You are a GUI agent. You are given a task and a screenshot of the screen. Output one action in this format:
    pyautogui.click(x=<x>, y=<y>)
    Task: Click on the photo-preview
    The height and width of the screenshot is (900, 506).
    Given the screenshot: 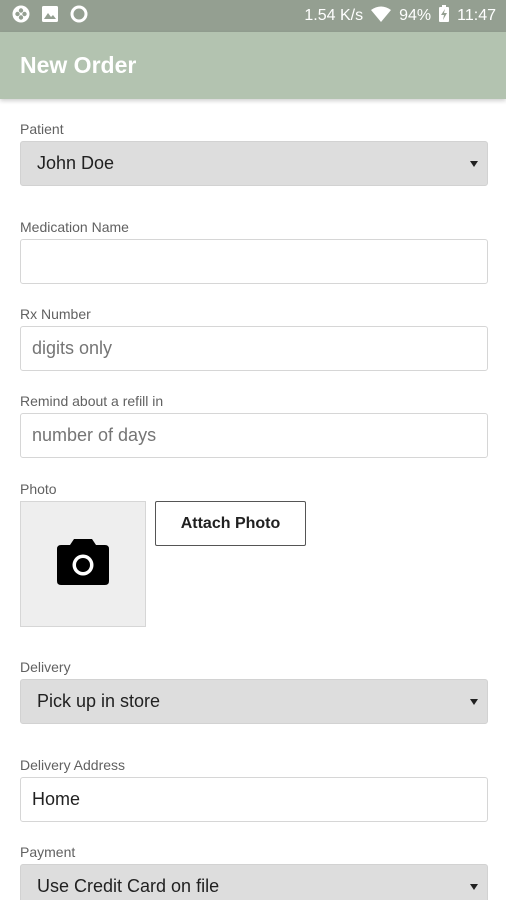 What is the action you would take?
    pyautogui.click(x=83, y=564)
    